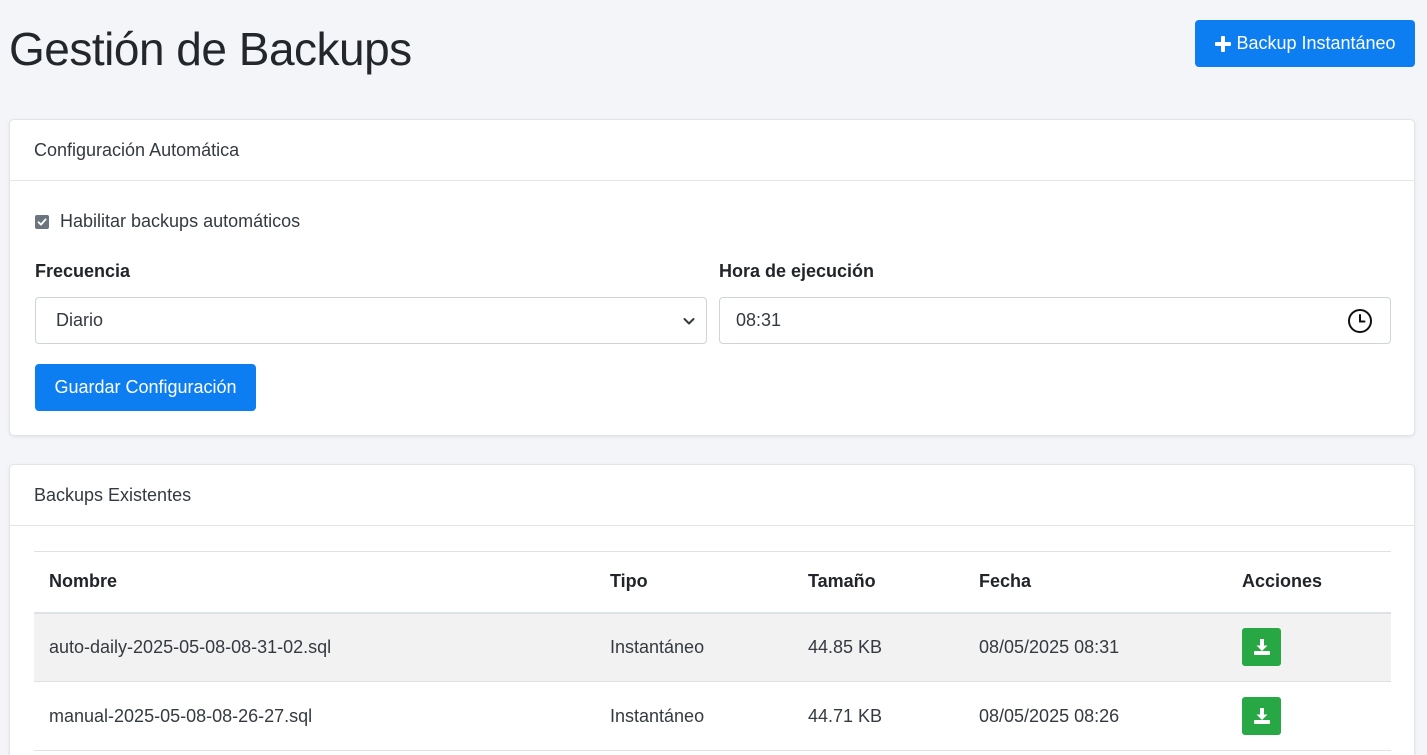  What do you see at coordinates (83, 271) in the screenshot?
I see `frequency-label: Frecuencia` at bounding box center [83, 271].